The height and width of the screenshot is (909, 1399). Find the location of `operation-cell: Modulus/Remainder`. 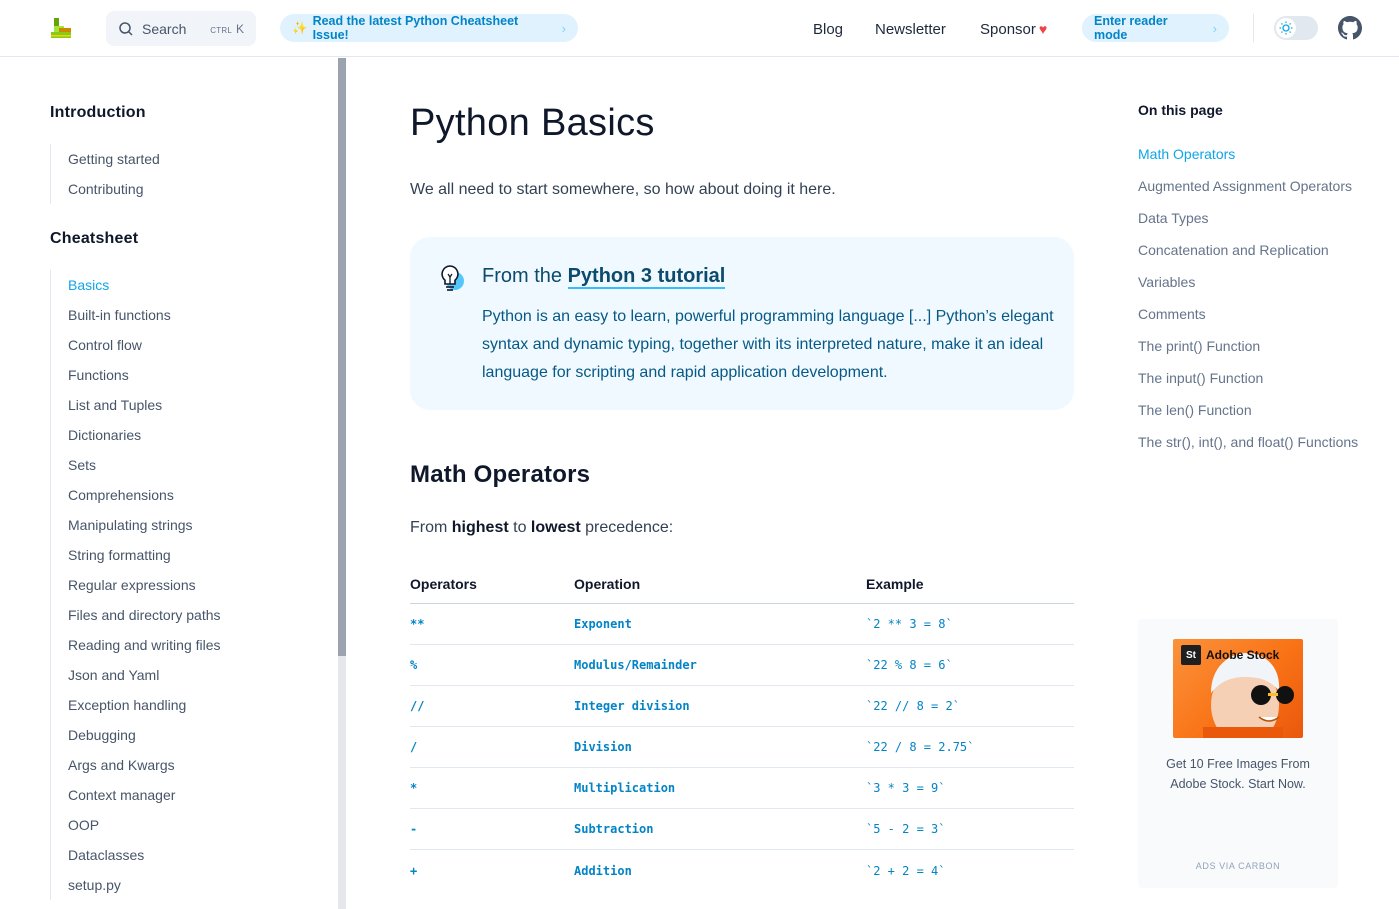

operation-cell: Modulus/Remainder is located at coordinates (635, 665).